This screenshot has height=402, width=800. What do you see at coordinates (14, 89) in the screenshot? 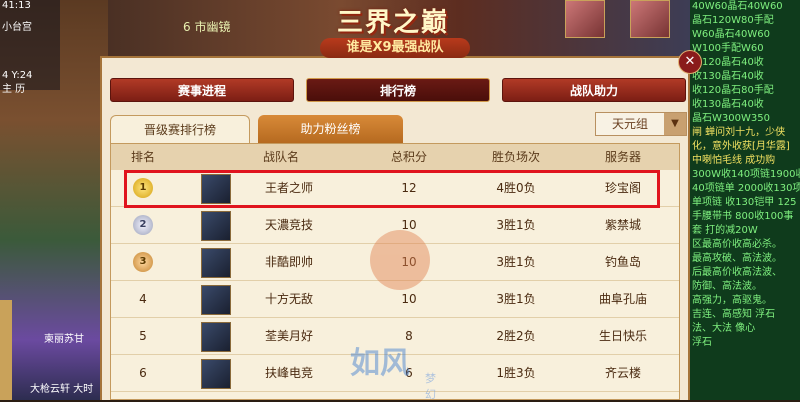
I see `hud-status: 主 历` at bounding box center [14, 89].